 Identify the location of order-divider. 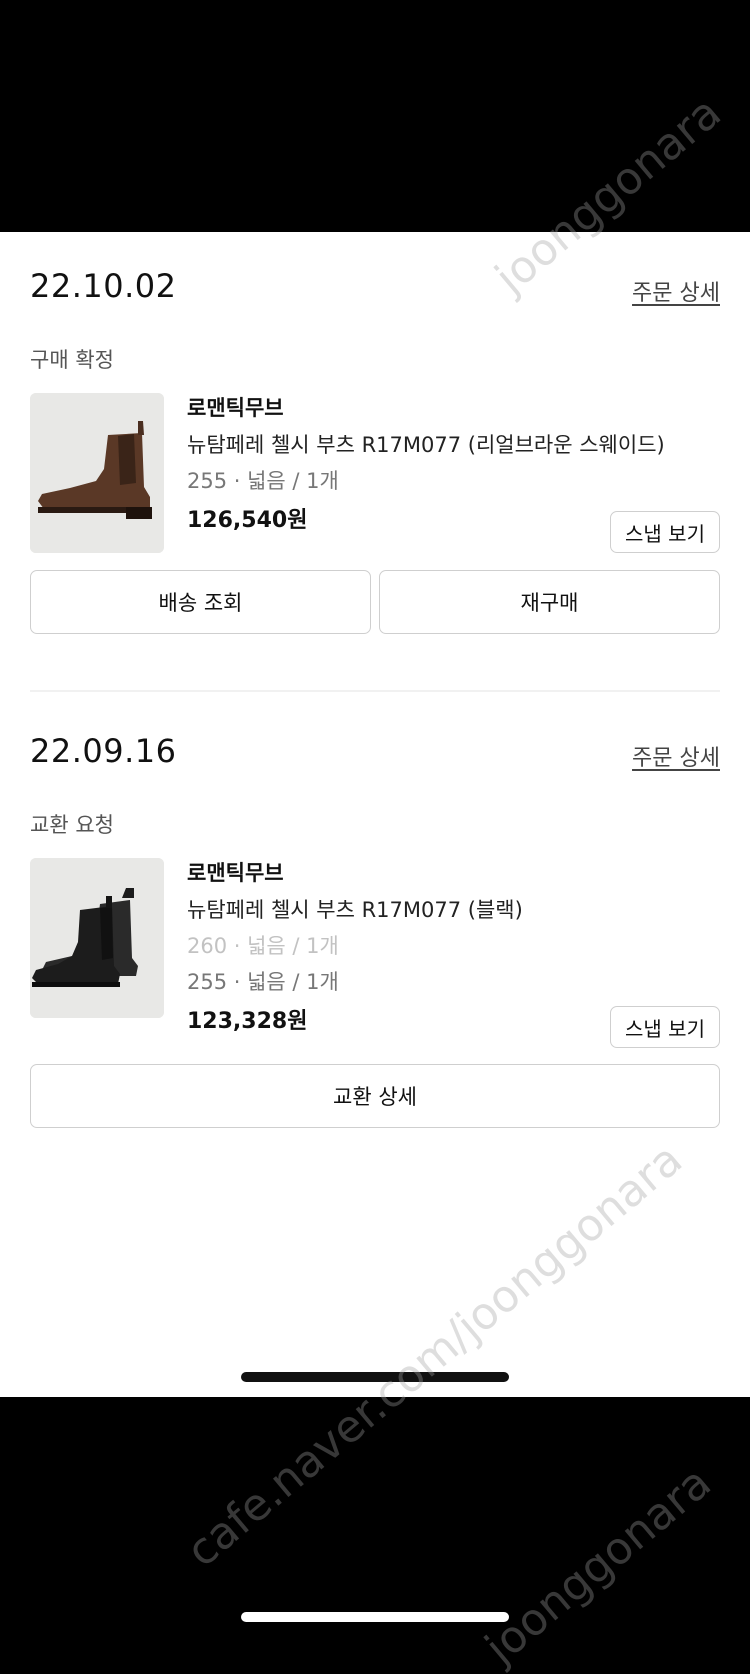
(375, 691).